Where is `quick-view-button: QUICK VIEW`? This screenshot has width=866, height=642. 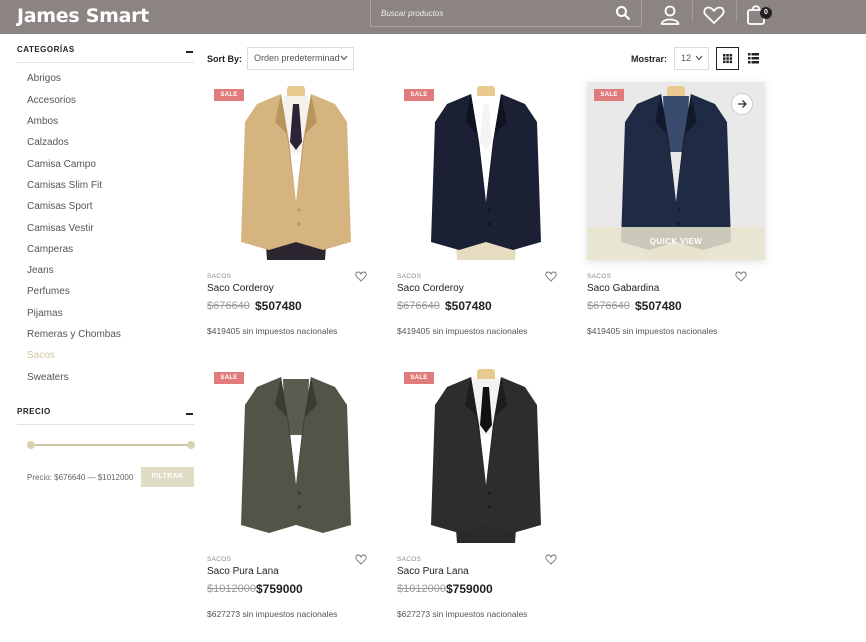 quick-view-button: QUICK VIEW is located at coordinates (676, 243).